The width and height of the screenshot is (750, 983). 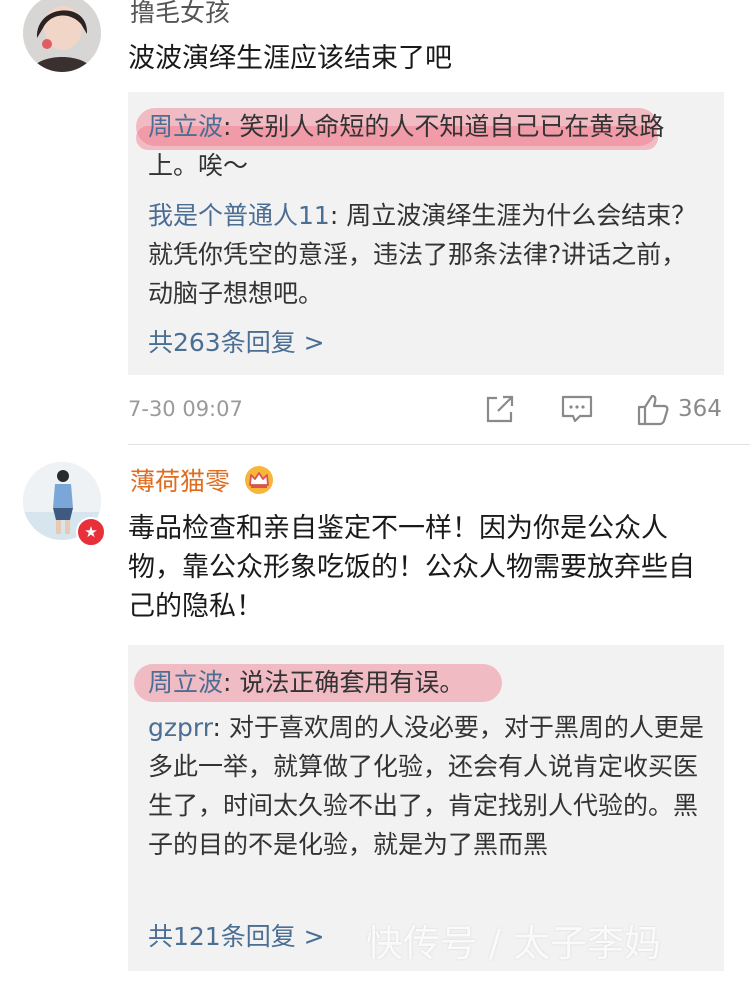 What do you see at coordinates (700, 409) in the screenshot?
I see `like-count: 364` at bounding box center [700, 409].